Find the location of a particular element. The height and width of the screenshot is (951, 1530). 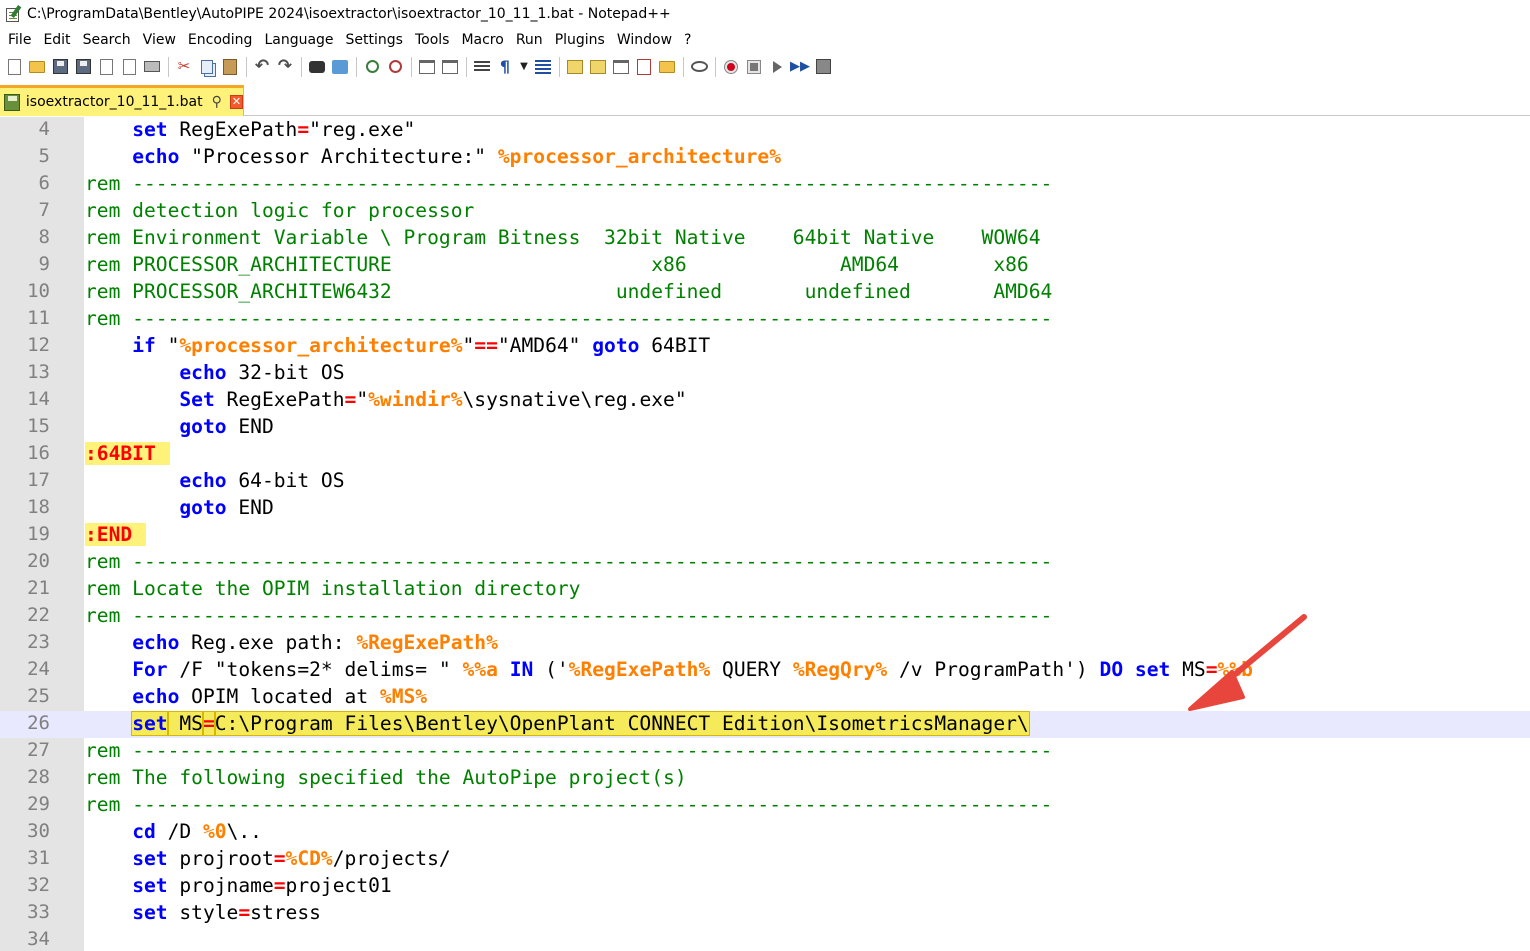

save-all-icon is located at coordinates (83, 67).